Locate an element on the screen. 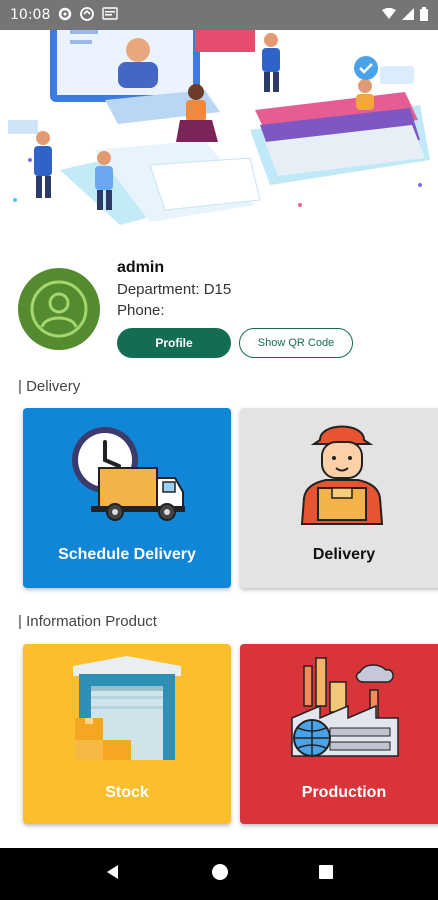 This screenshot has width=438, height=900. recents-icon is located at coordinates (326, 874).